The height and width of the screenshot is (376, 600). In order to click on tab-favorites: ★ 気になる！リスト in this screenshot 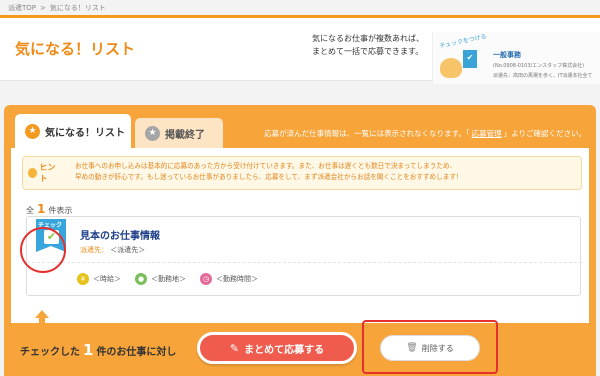, I will do `click(73, 131)`.